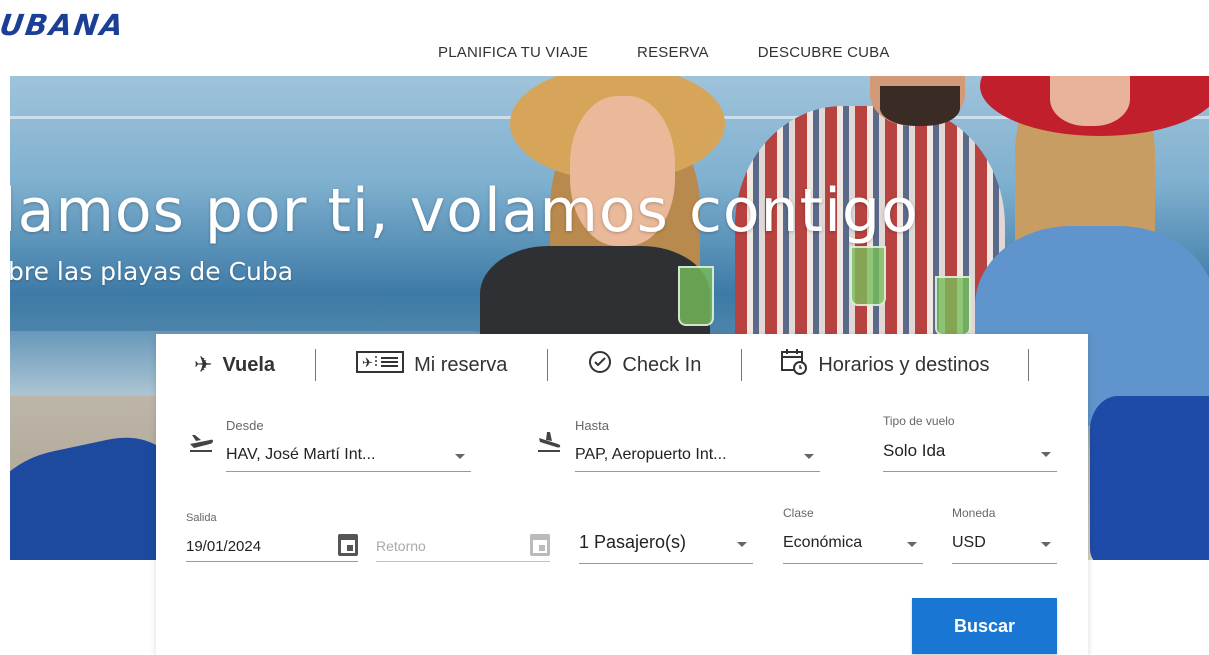  What do you see at coordinates (201, 445) in the screenshot?
I see `departure-plane-icon` at bounding box center [201, 445].